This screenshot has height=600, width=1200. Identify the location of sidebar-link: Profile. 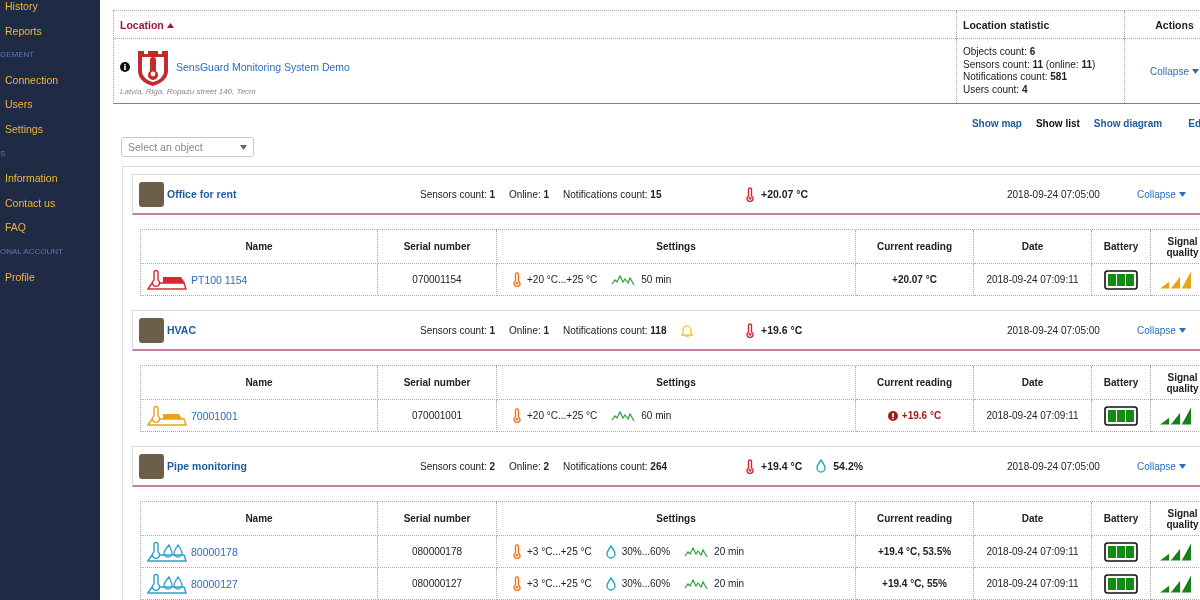
(20, 277).